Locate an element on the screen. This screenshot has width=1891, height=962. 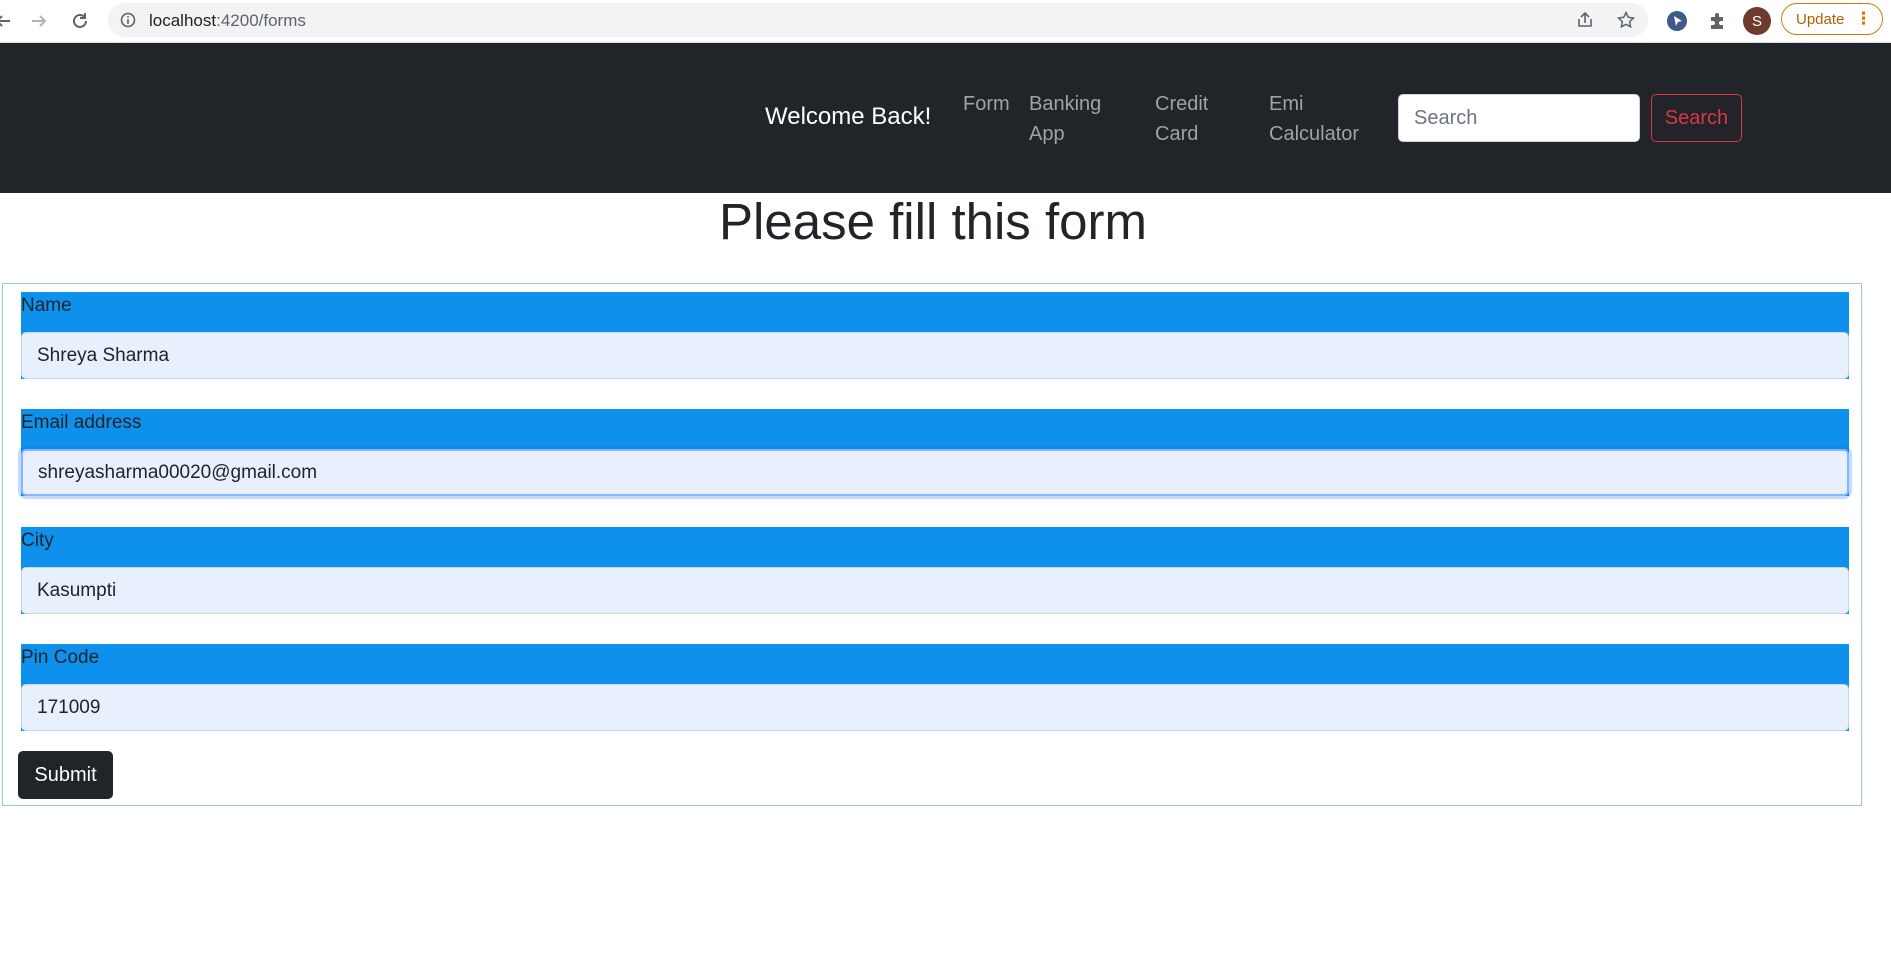
reload-icon is located at coordinates (80, 21).